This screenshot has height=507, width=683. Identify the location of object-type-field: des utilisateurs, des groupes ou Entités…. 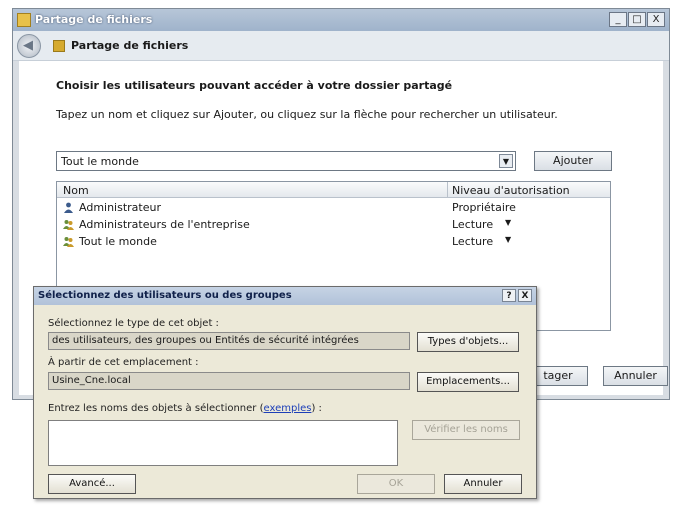
(229, 341).